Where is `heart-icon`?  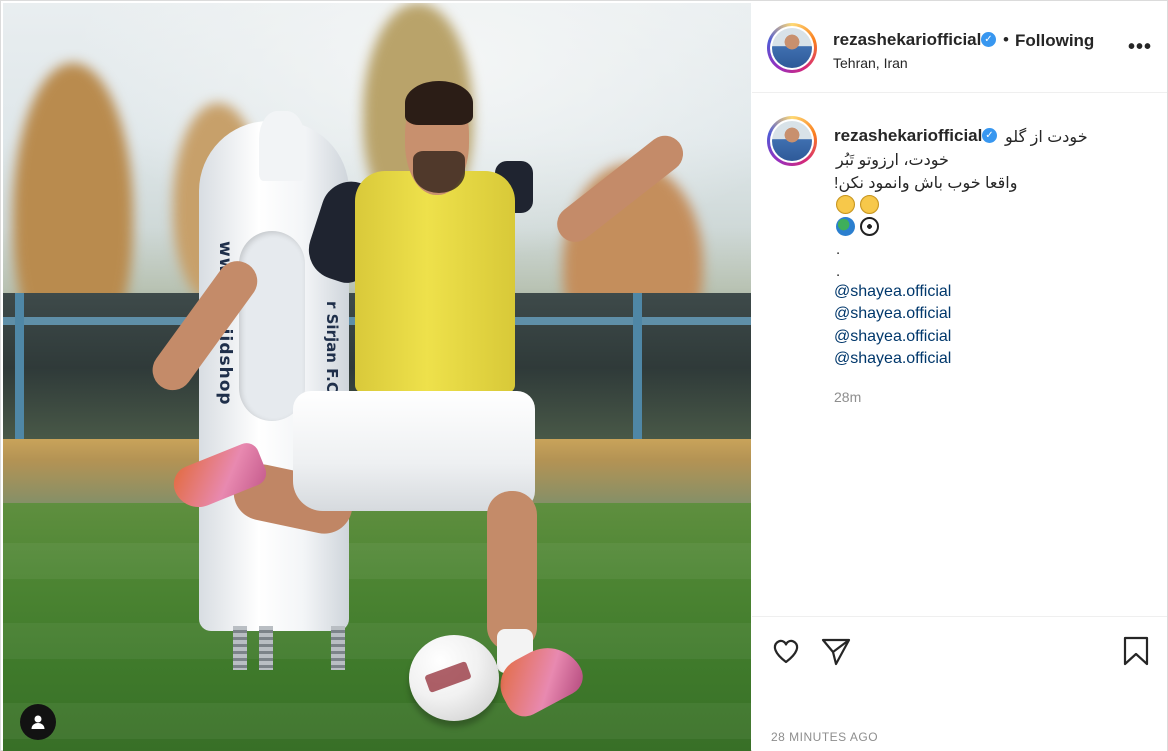
heart-icon is located at coordinates (786, 651).